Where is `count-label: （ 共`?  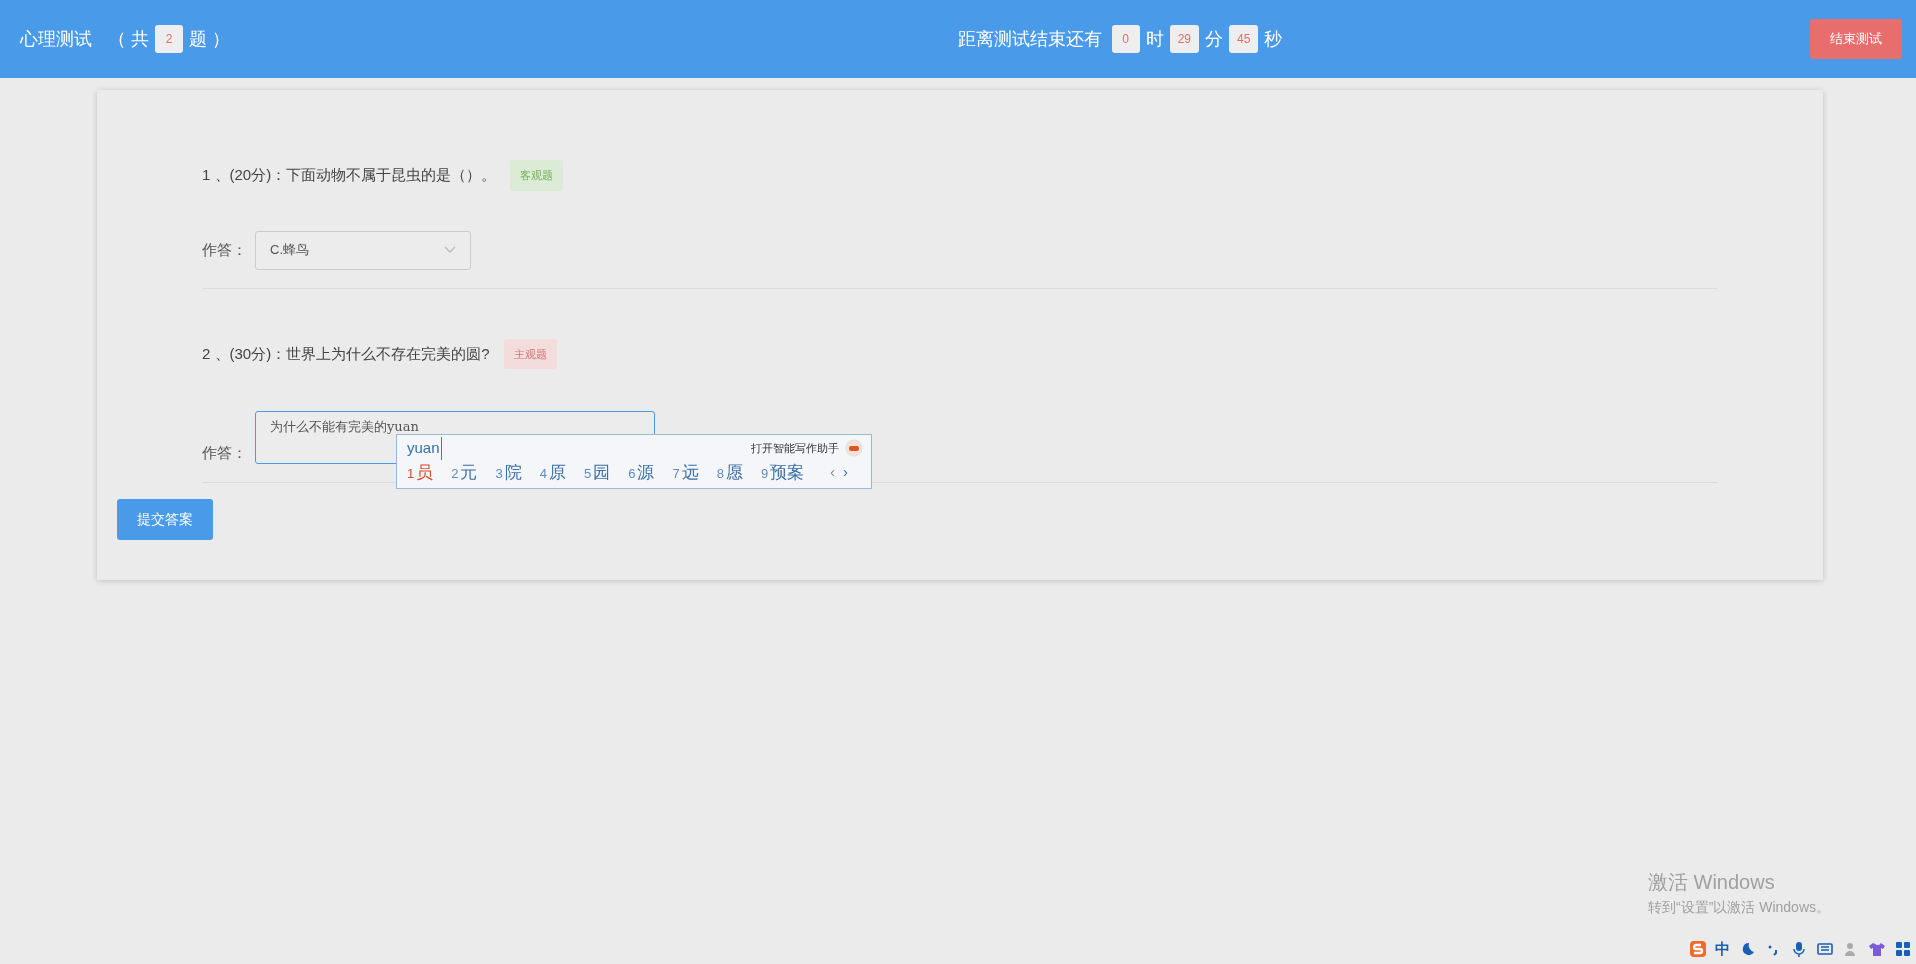 count-label: （ 共 is located at coordinates (128, 39).